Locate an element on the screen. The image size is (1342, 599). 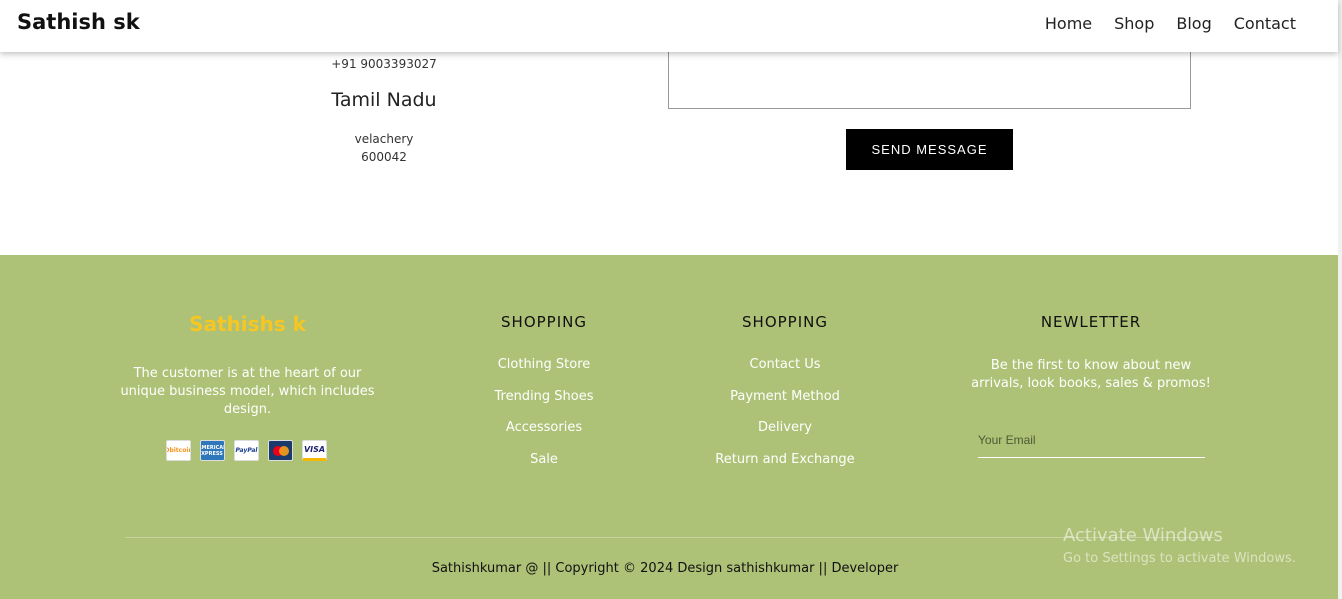
nav-blog-link: Blog is located at coordinates (1193, 23).